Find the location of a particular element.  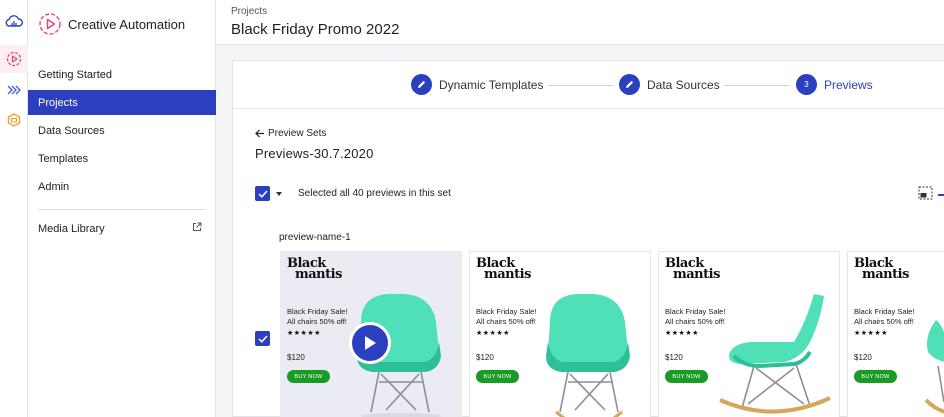

app-name: Creative Automation is located at coordinates (127, 24).